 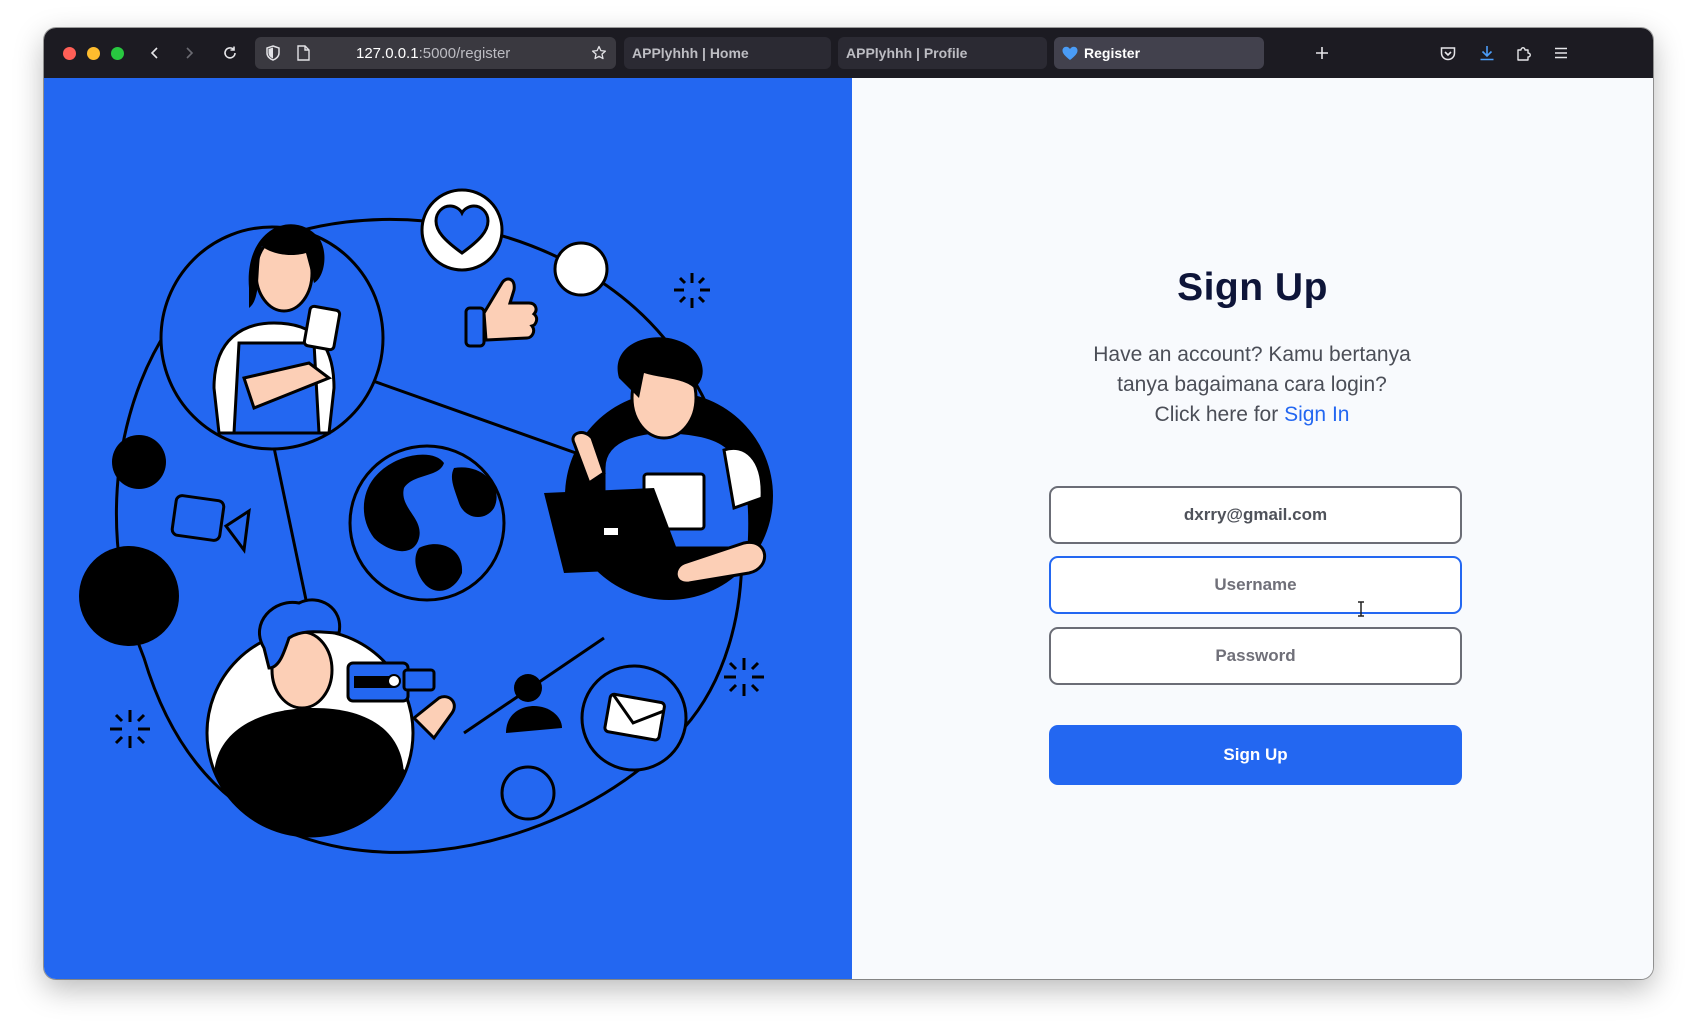 What do you see at coordinates (387, 53) in the screenshot?
I see `url-host: 127.0.0.1` at bounding box center [387, 53].